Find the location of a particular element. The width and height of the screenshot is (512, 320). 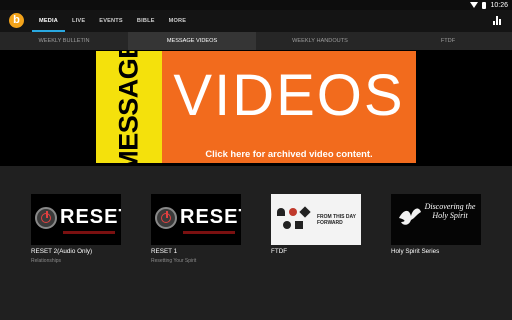

card-title: RESET 2(Audio Only) is located at coordinates (62, 251).